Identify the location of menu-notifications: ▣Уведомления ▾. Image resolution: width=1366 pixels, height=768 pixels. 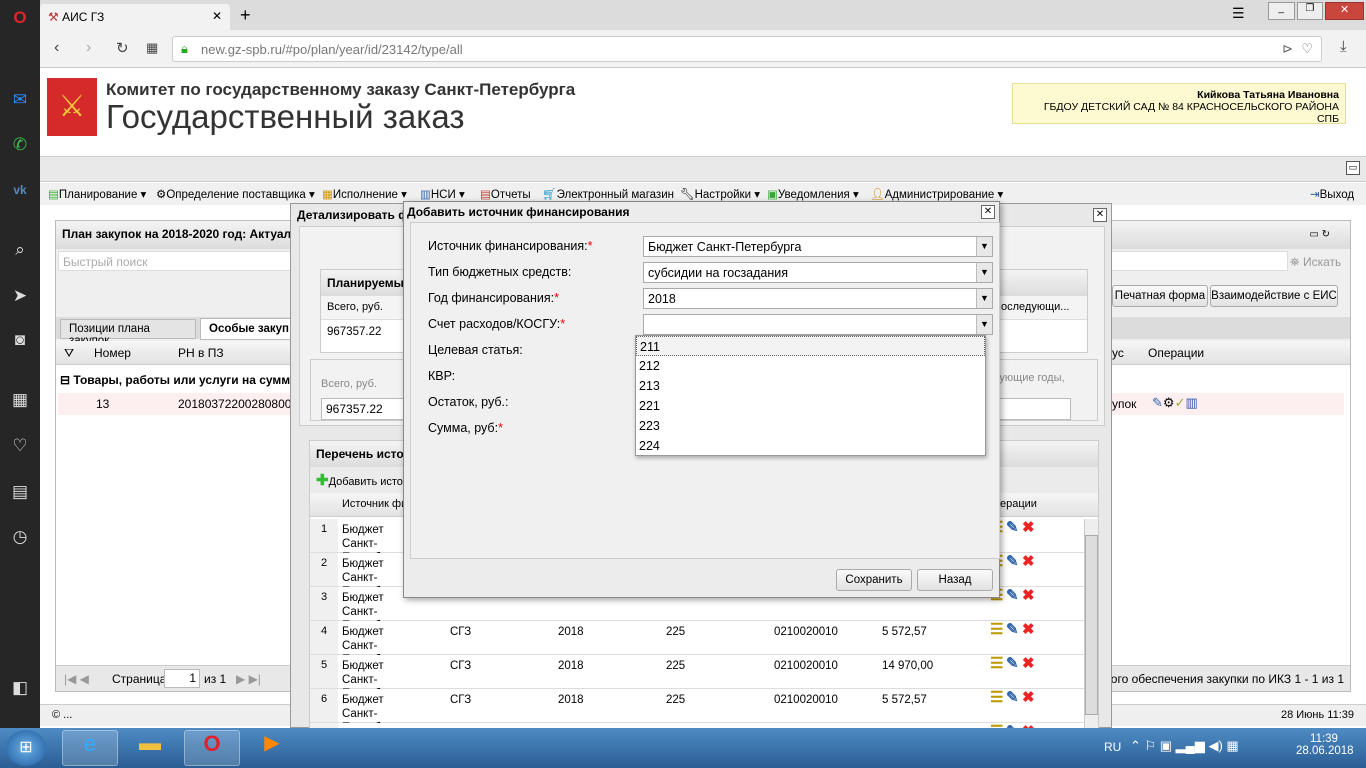
(813, 194).